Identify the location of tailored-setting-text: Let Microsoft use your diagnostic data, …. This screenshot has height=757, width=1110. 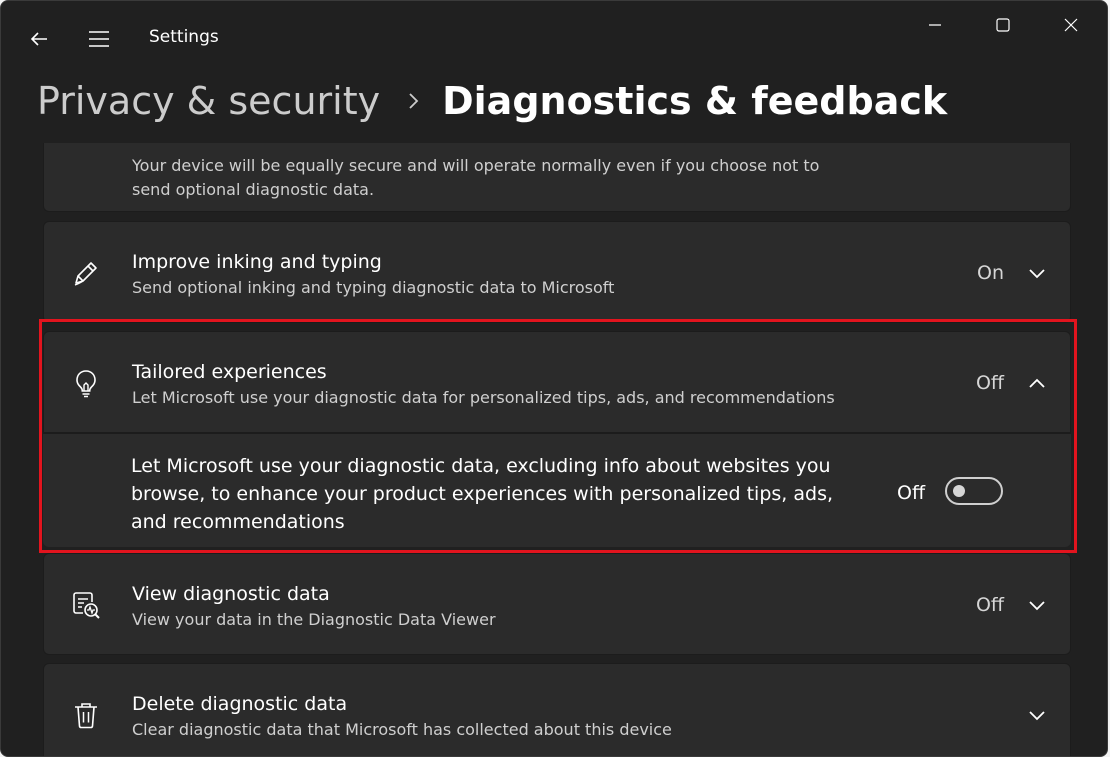
(482, 494).